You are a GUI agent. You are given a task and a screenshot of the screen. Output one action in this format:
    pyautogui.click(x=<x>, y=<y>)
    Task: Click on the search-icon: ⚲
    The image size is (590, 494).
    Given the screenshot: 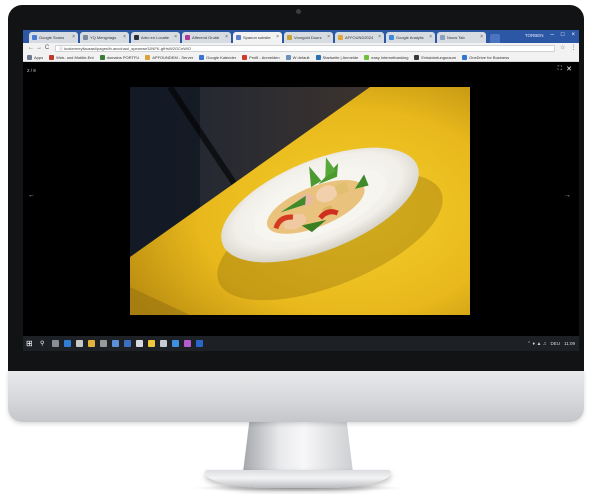 What is the action you would take?
    pyautogui.click(x=43, y=343)
    